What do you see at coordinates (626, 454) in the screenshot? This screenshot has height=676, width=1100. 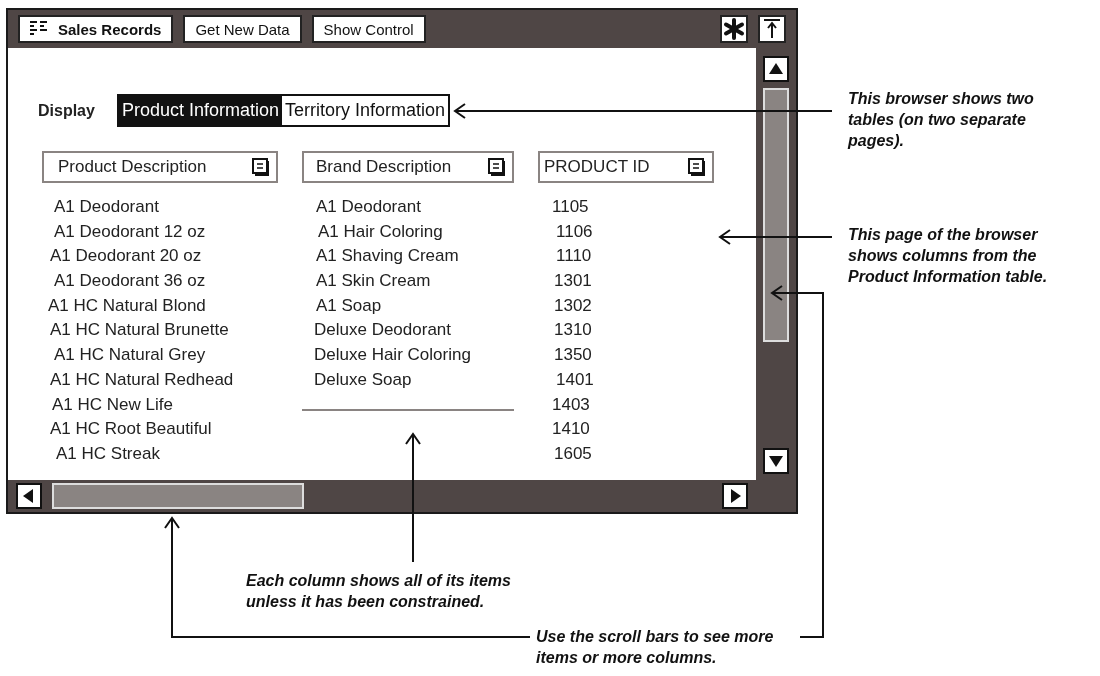 I see `column-item: 1605` at bounding box center [626, 454].